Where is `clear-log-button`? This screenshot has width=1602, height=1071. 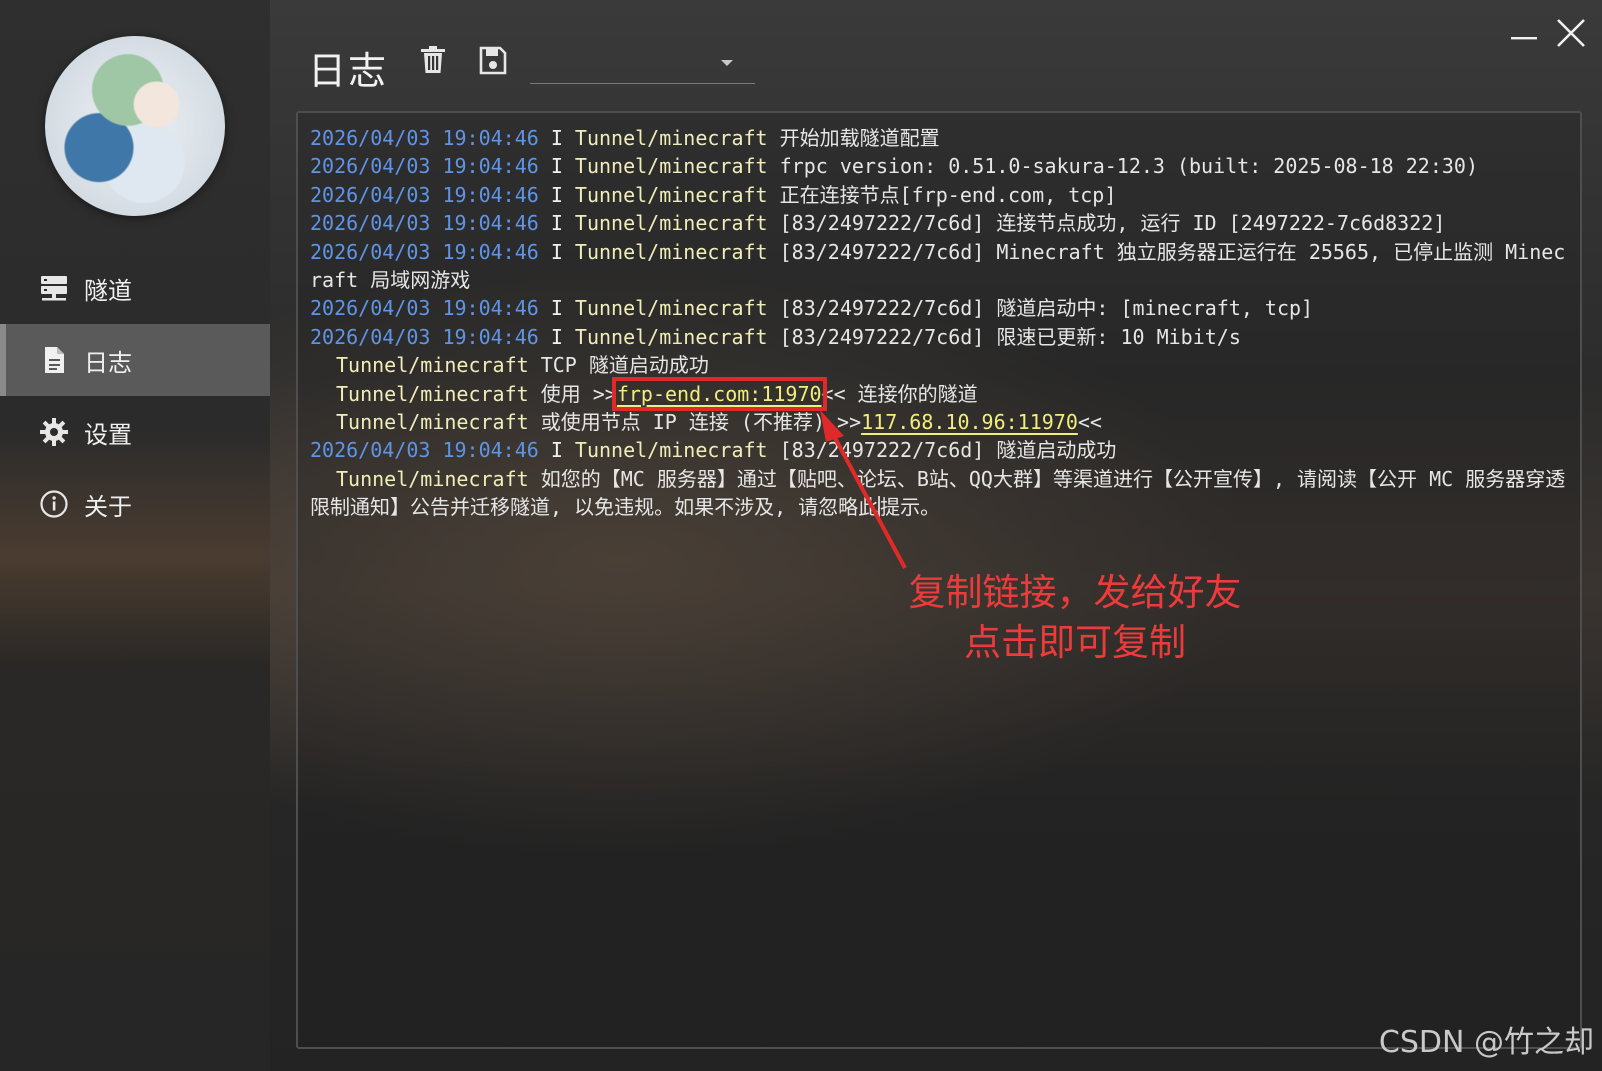 clear-log-button is located at coordinates (433, 62).